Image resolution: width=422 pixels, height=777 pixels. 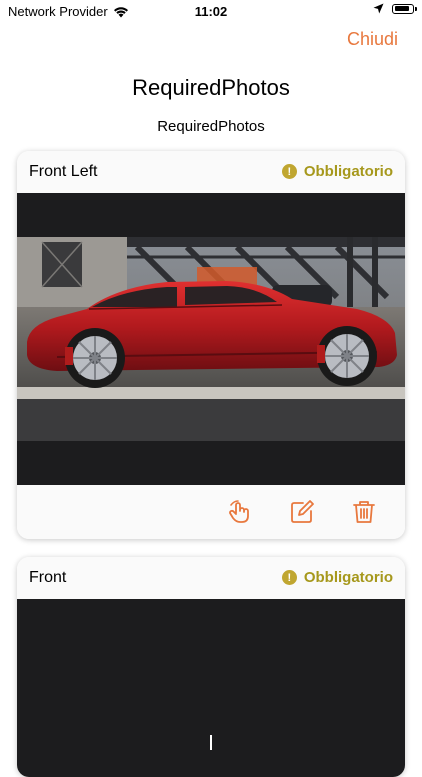 What do you see at coordinates (63, 171) in the screenshot?
I see `card-title: Front Left` at bounding box center [63, 171].